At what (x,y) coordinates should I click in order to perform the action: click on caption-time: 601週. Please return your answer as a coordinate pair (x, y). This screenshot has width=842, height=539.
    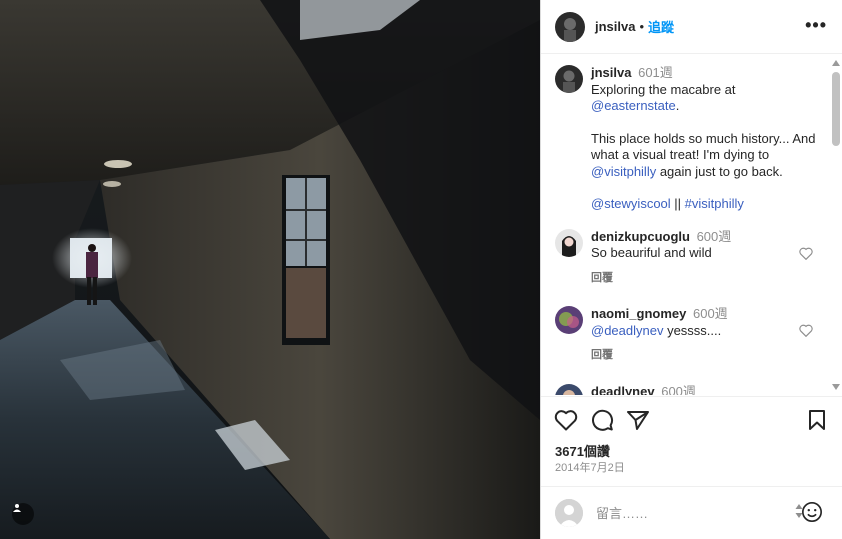
    Looking at the image, I should click on (655, 72).